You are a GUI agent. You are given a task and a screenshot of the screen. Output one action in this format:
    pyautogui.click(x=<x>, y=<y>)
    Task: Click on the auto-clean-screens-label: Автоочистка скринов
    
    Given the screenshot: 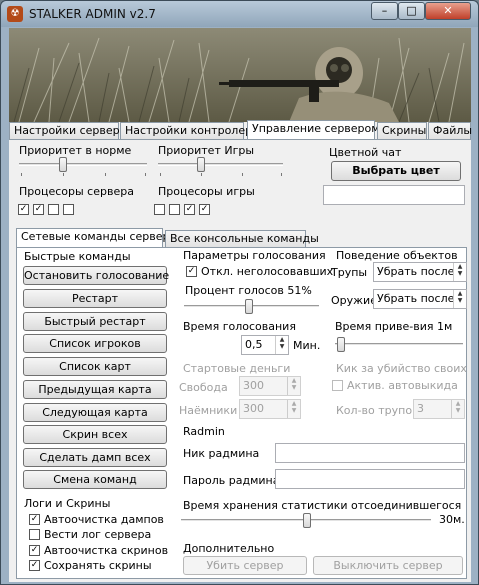 What is the action you would take?
    pyautogui.click(x=106, y=550)
    